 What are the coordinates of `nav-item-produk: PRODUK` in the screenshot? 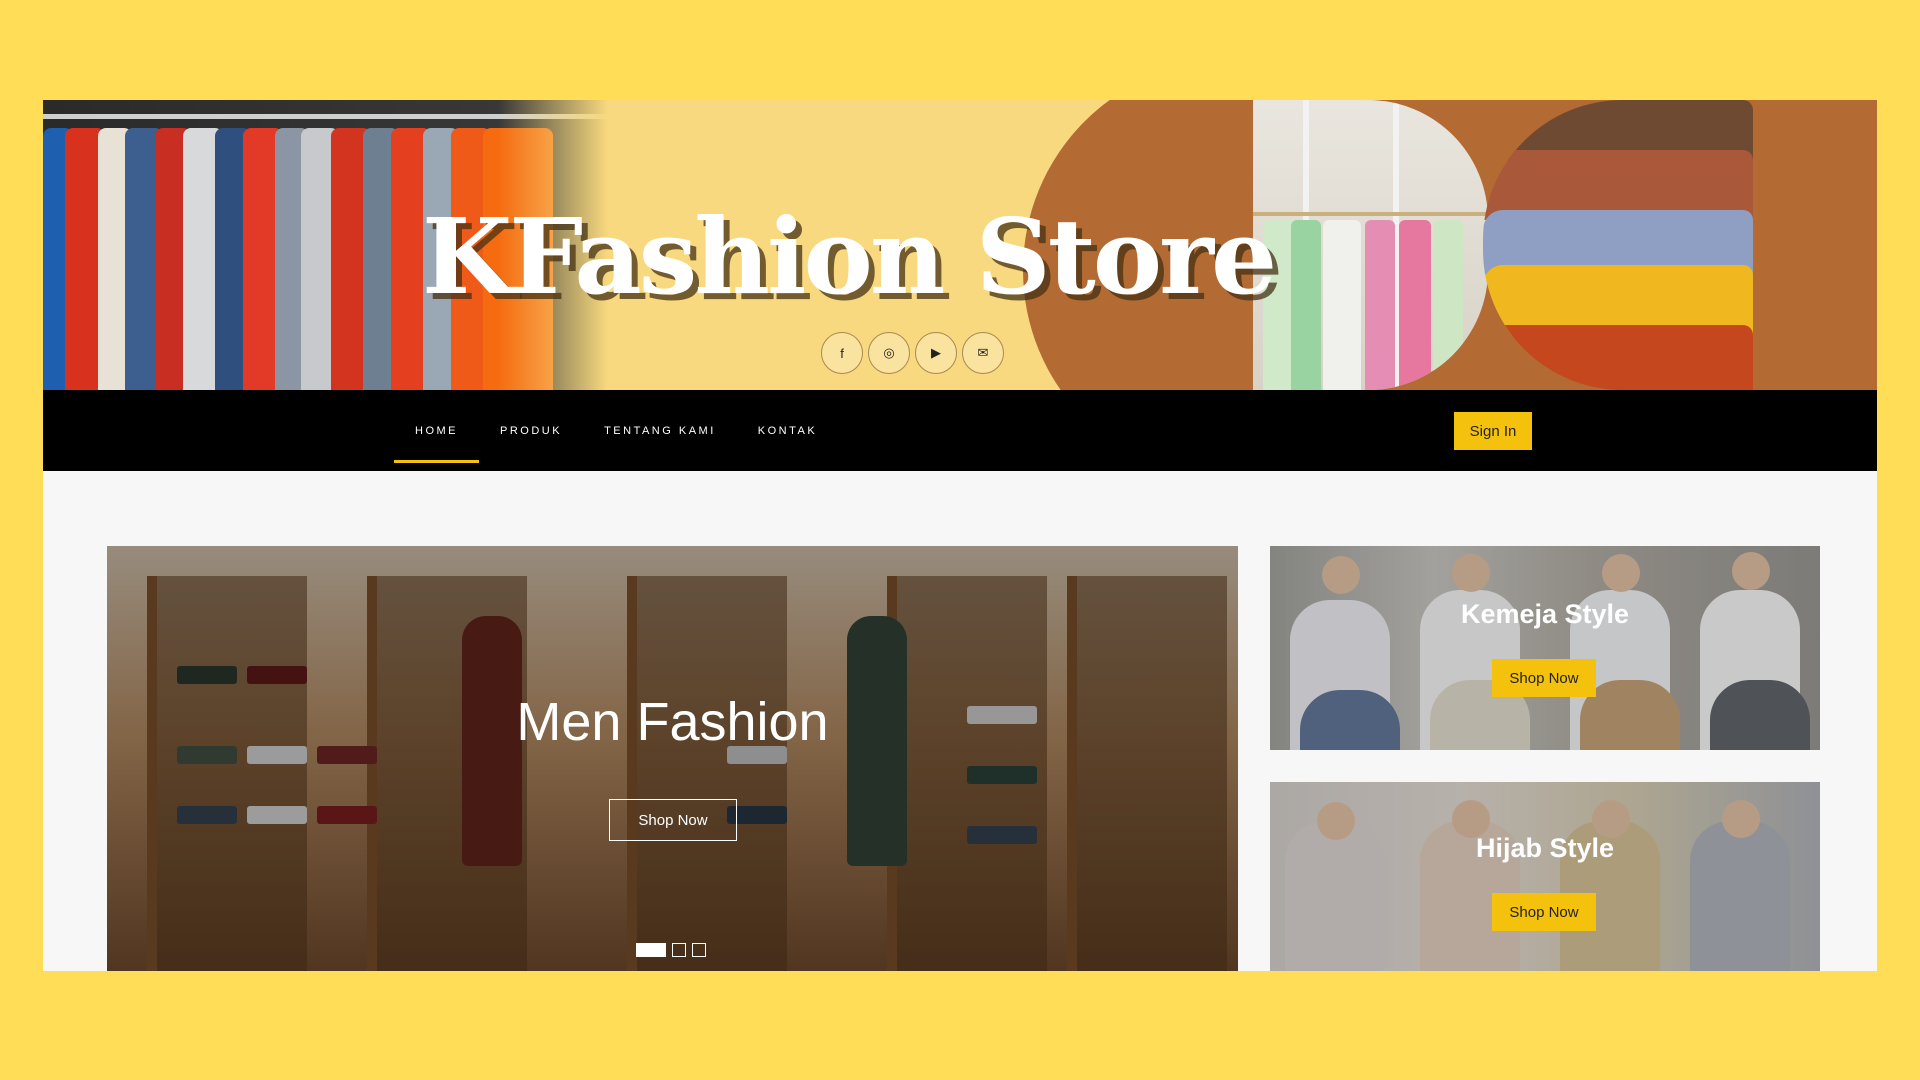 It's located at (531, 430).